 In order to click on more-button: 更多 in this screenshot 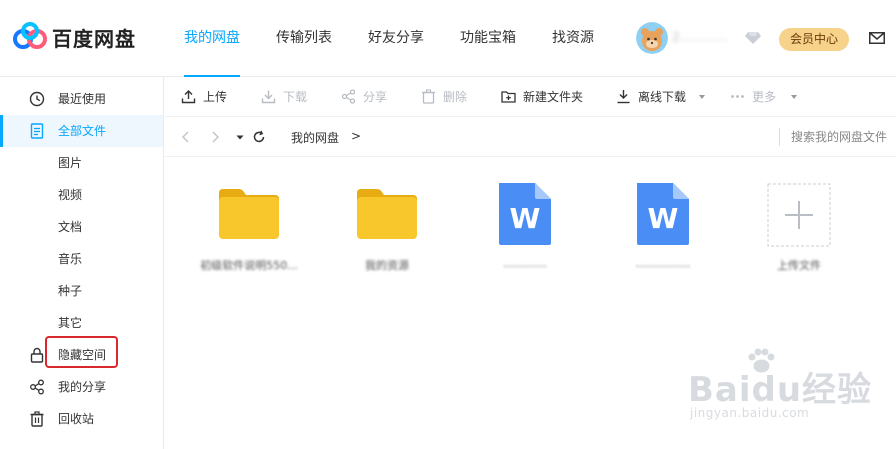, I will do `click(767, 97)`.